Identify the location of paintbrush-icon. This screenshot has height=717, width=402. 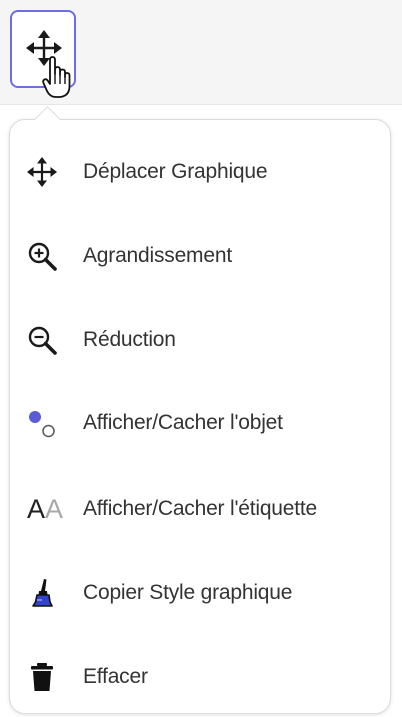
(42, 593).